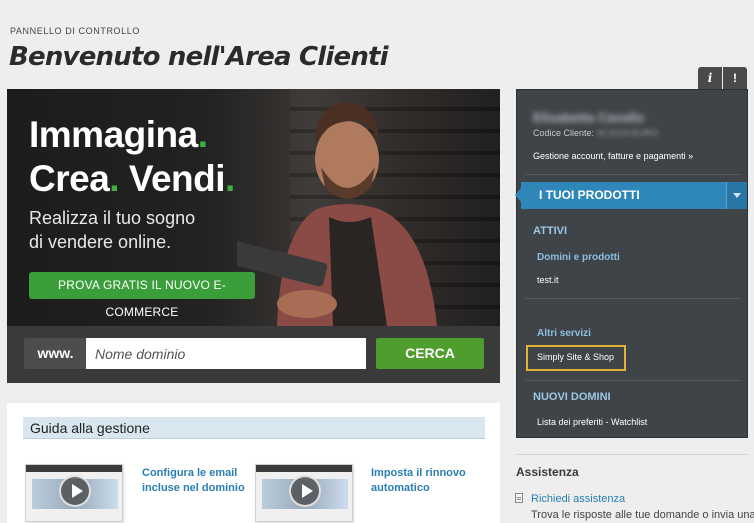  I want to click on user-name: Elisabetta Cavallo, so click(589, 117).